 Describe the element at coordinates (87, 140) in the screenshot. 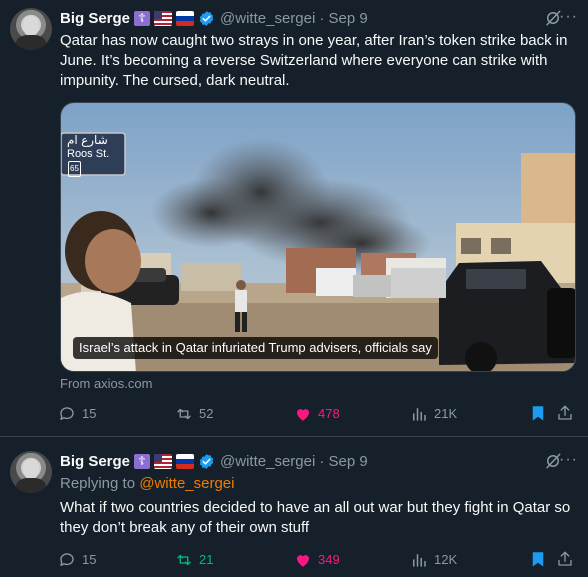

I see `street-sign-arabic: شارع ام` at that location.